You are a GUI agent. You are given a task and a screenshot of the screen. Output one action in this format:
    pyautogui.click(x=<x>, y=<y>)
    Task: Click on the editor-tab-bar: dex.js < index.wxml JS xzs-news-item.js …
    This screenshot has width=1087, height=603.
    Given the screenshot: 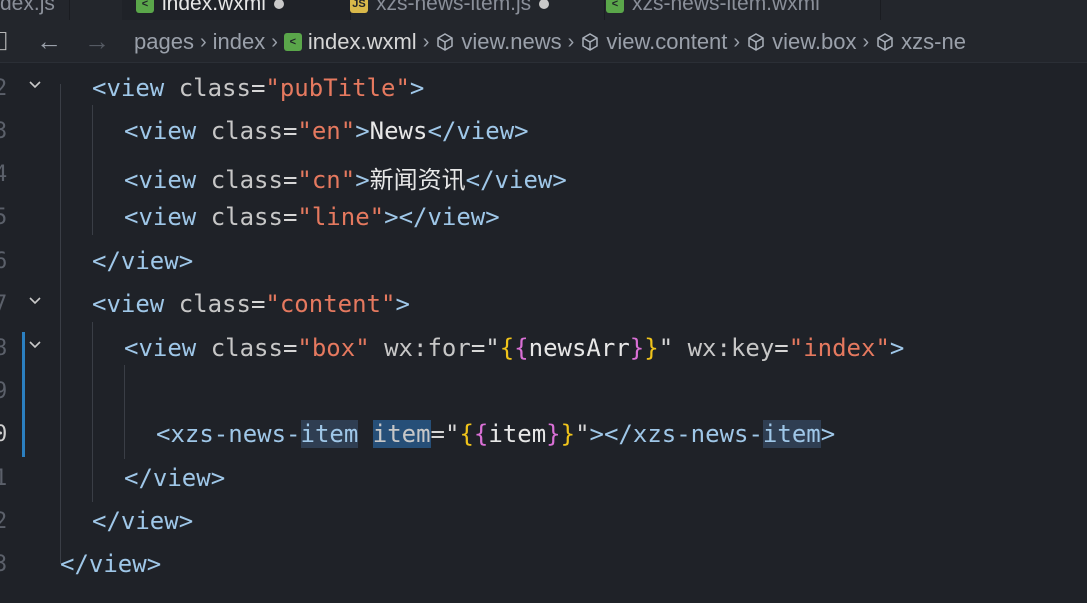 What is the action you would take?
    pyautogui.click(x=543, y=10)
    